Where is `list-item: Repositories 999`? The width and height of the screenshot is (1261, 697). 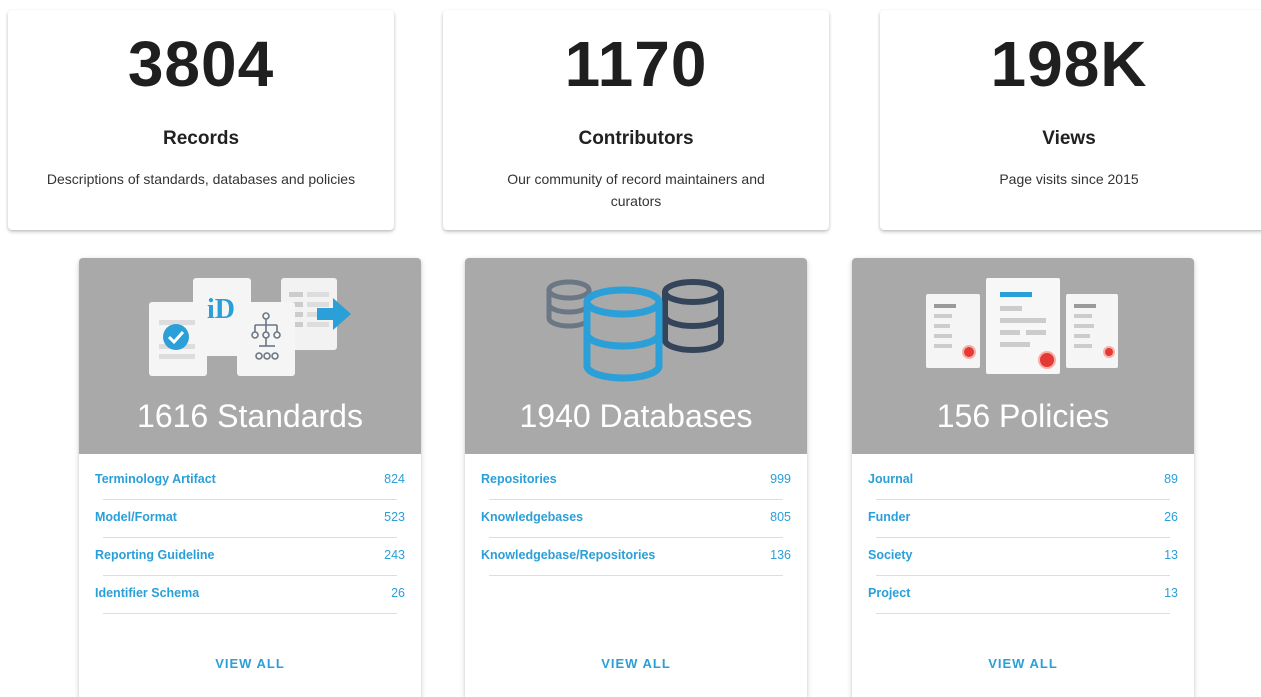 list-item: Repositories 999 is located at coordinates (636, 477).